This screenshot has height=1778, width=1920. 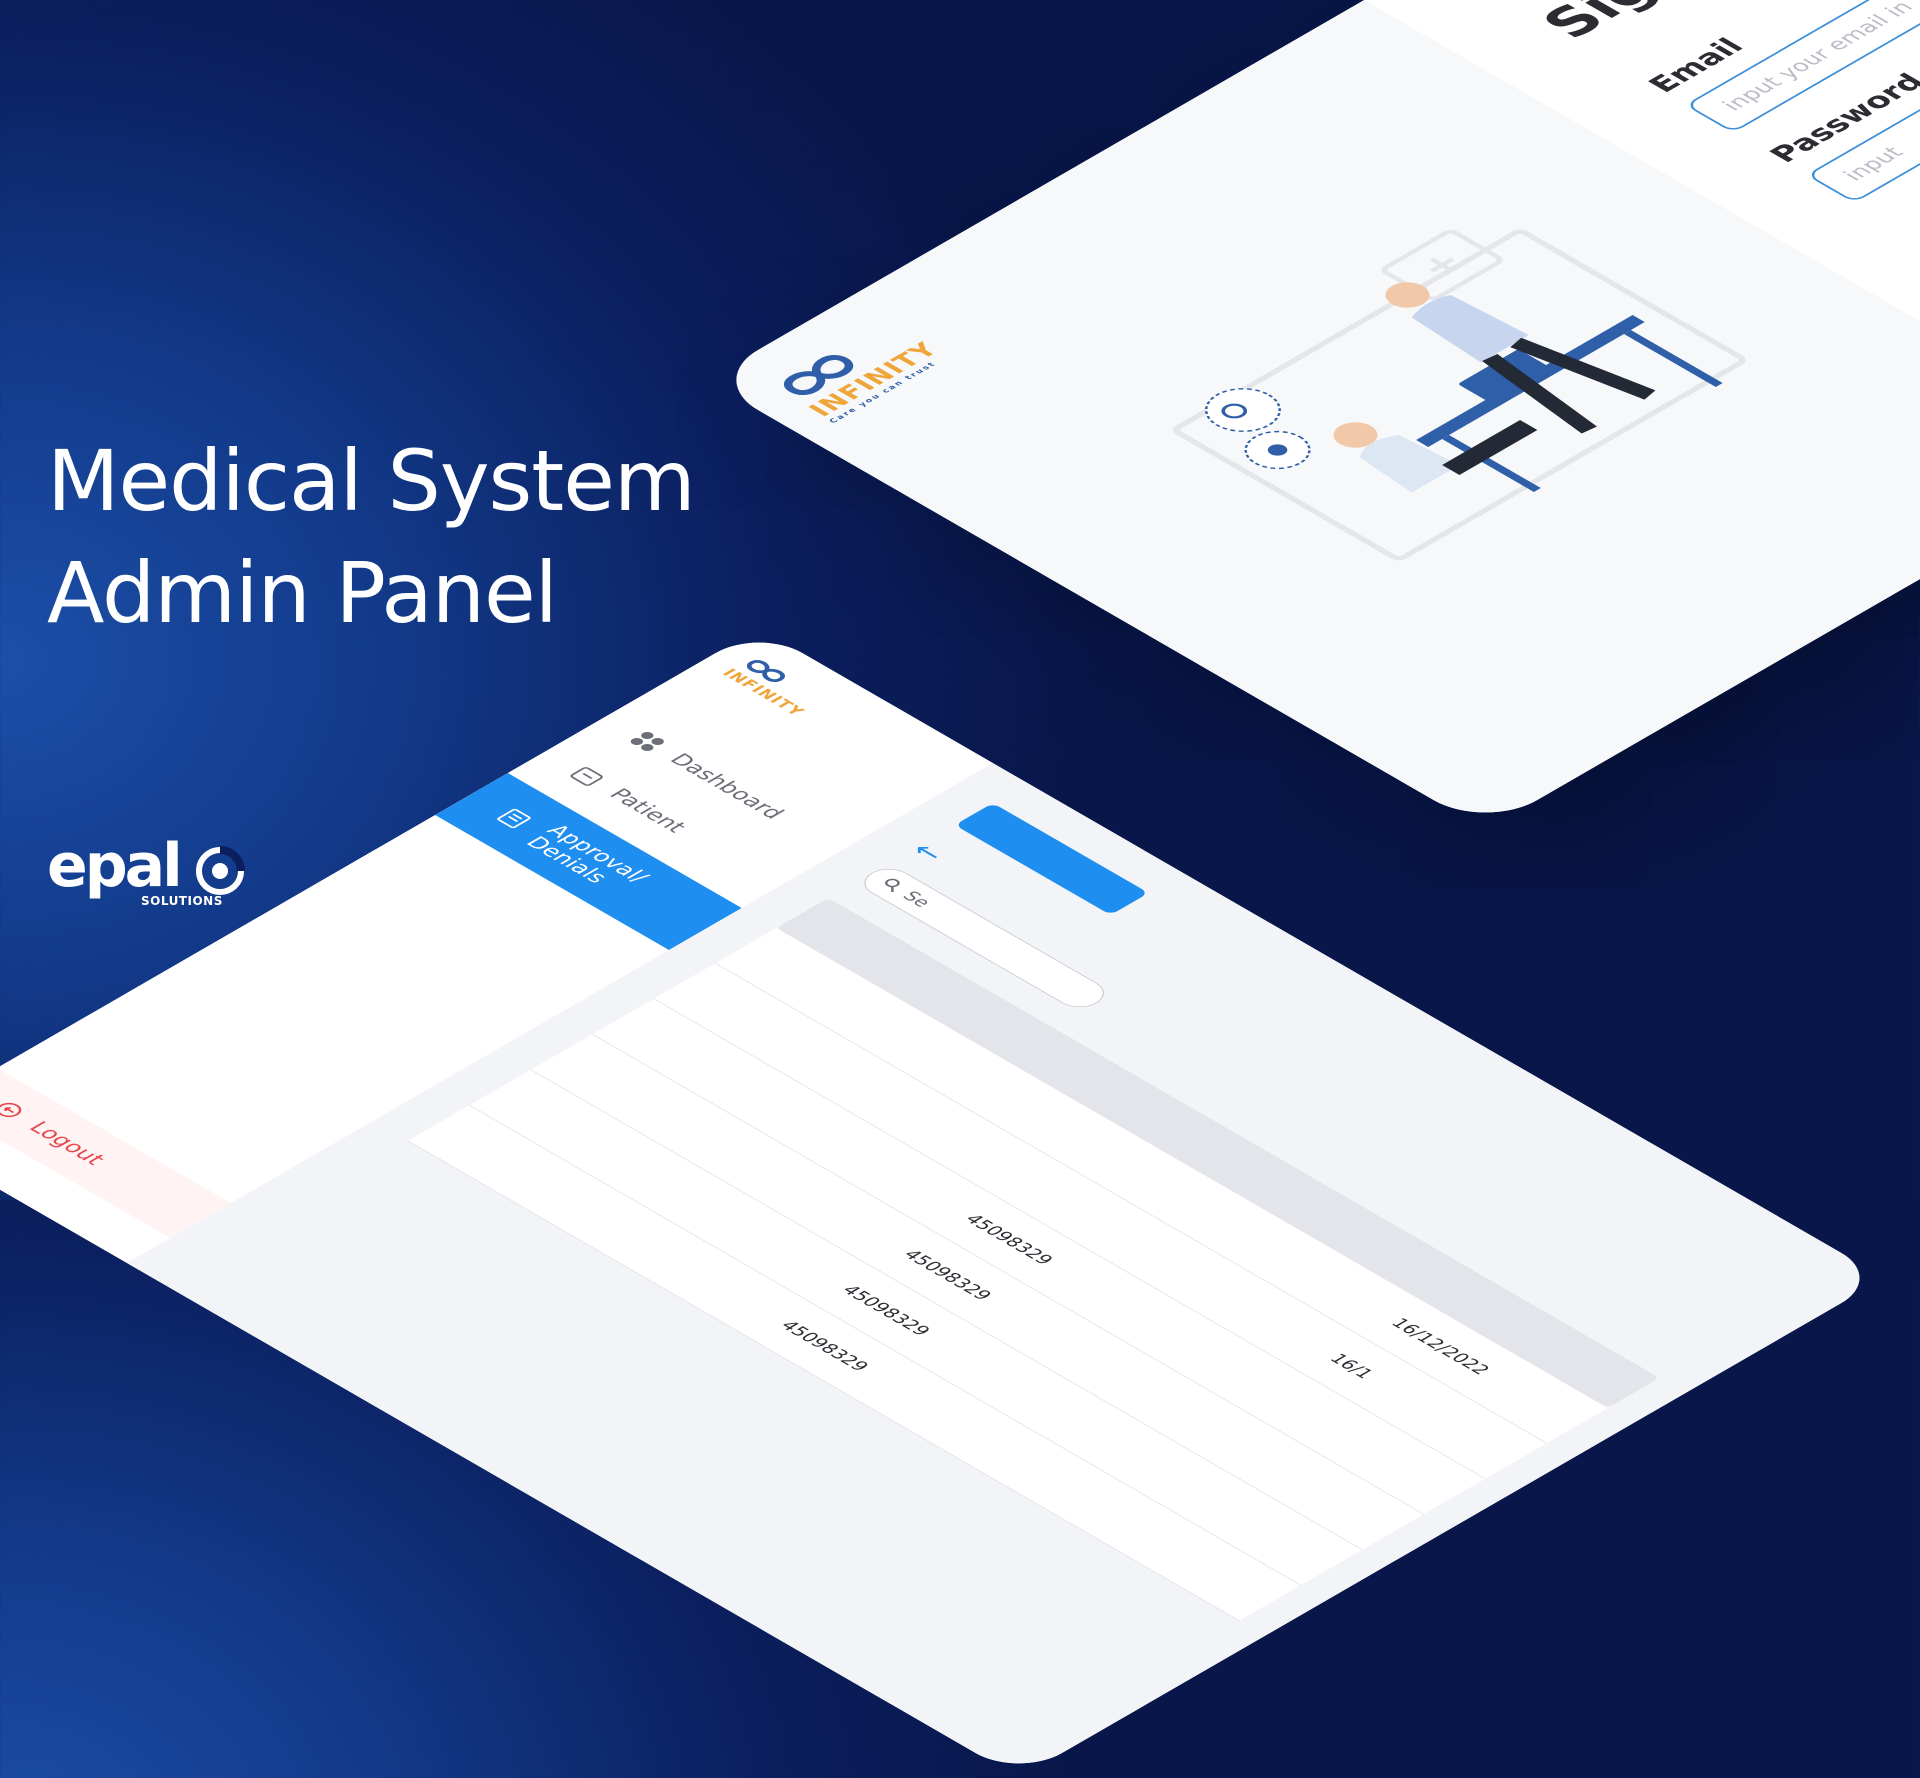 I want to click on hero-title: Medical System Admin Panel, so click(x=371, y=537).